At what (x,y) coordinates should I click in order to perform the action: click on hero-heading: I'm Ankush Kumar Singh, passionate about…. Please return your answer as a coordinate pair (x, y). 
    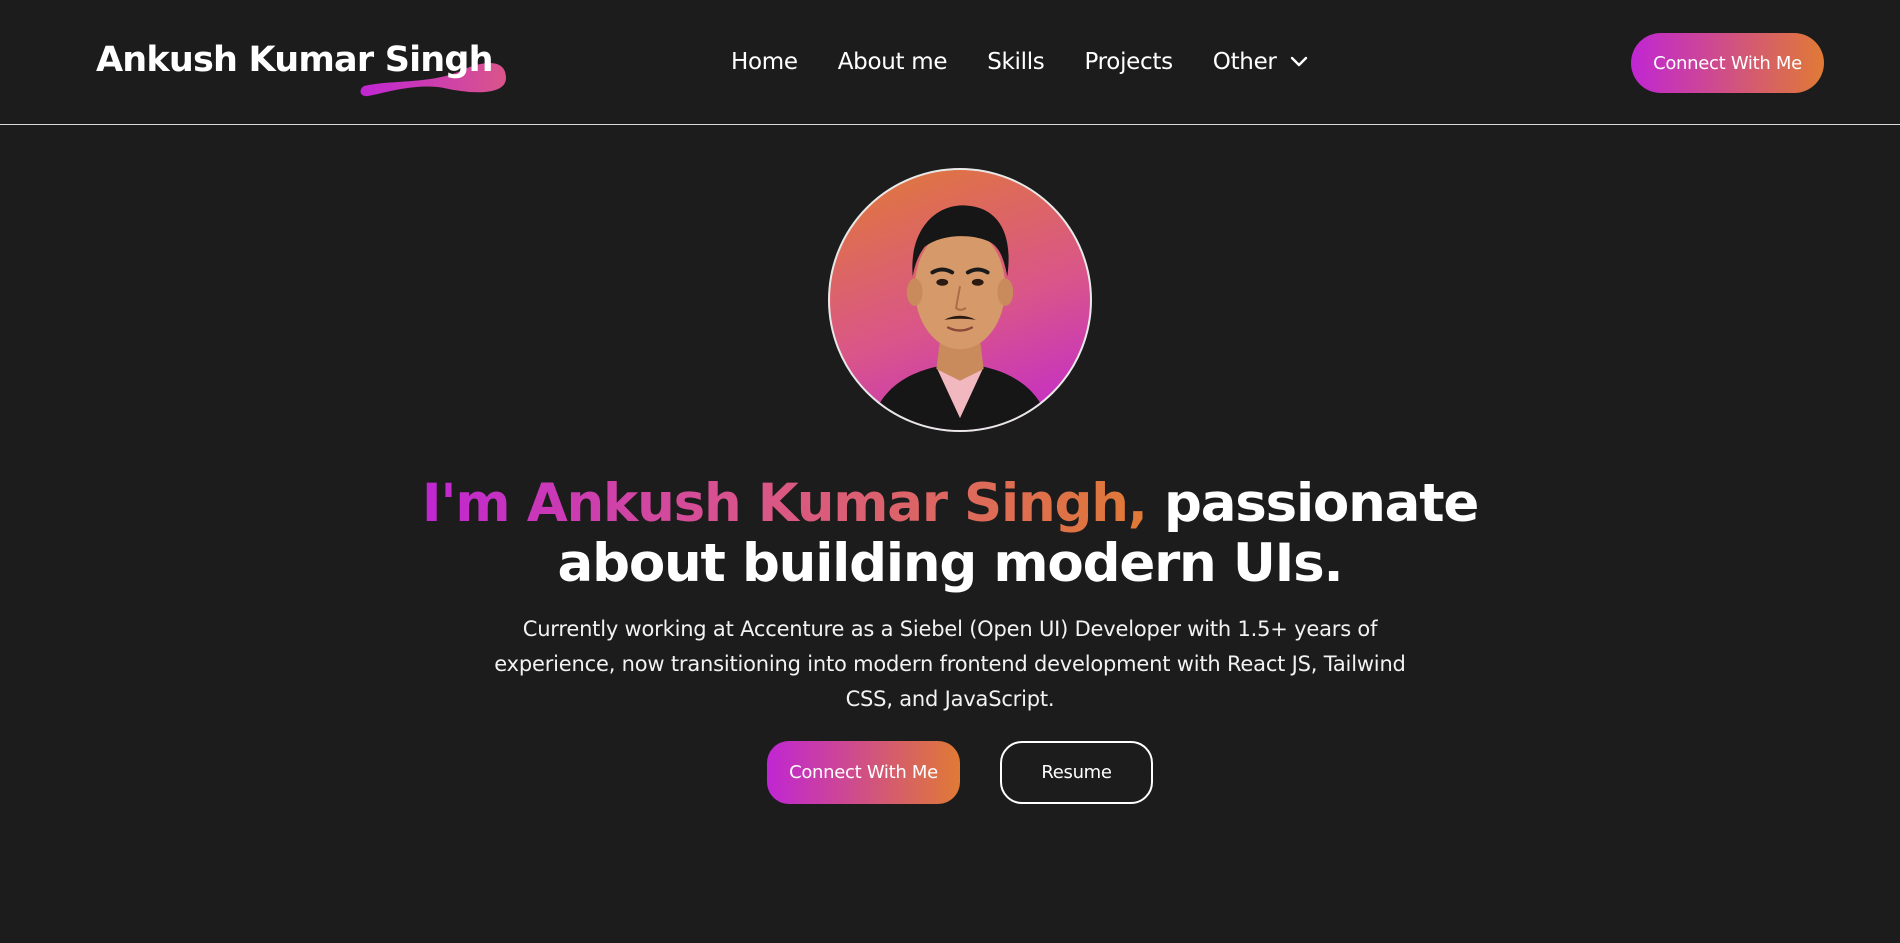
    Looking at the image, I should click on (950, 534).